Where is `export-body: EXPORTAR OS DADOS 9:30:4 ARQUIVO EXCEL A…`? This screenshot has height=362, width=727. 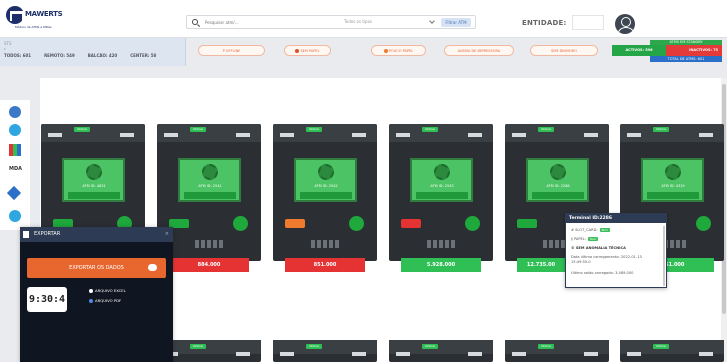 export-body: EXPORTAR OS DADOS 9:30:4 ARQUIVO EXCEL A… is located at coordinates (96, 302).